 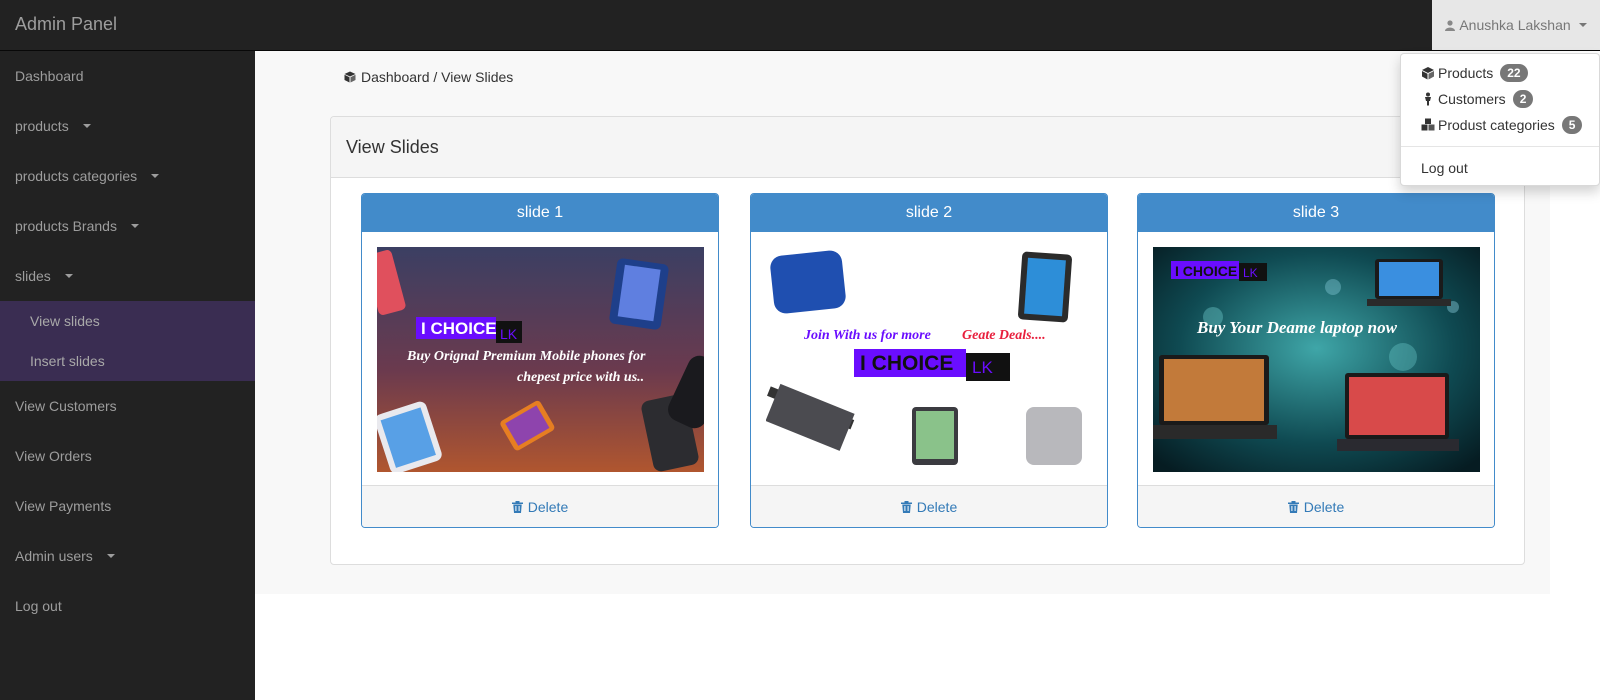 What do you see at coordinates (1297, 327) in the screenshot?
I see `slide-3-caption: Buy Your Deame laptop now` at bounding box center [1297, 327].